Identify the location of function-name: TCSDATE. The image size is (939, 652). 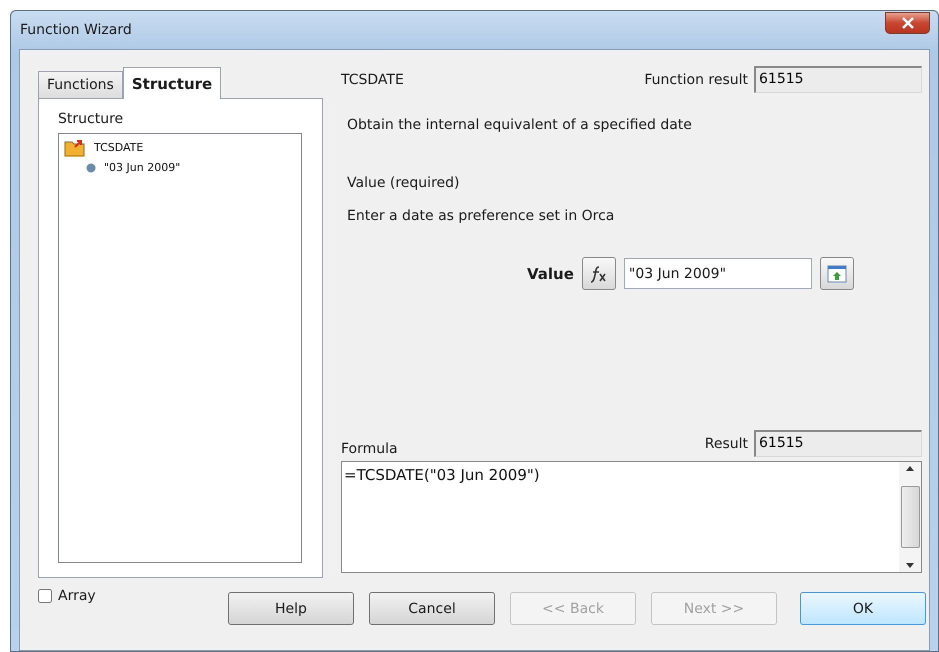
(372, 80).